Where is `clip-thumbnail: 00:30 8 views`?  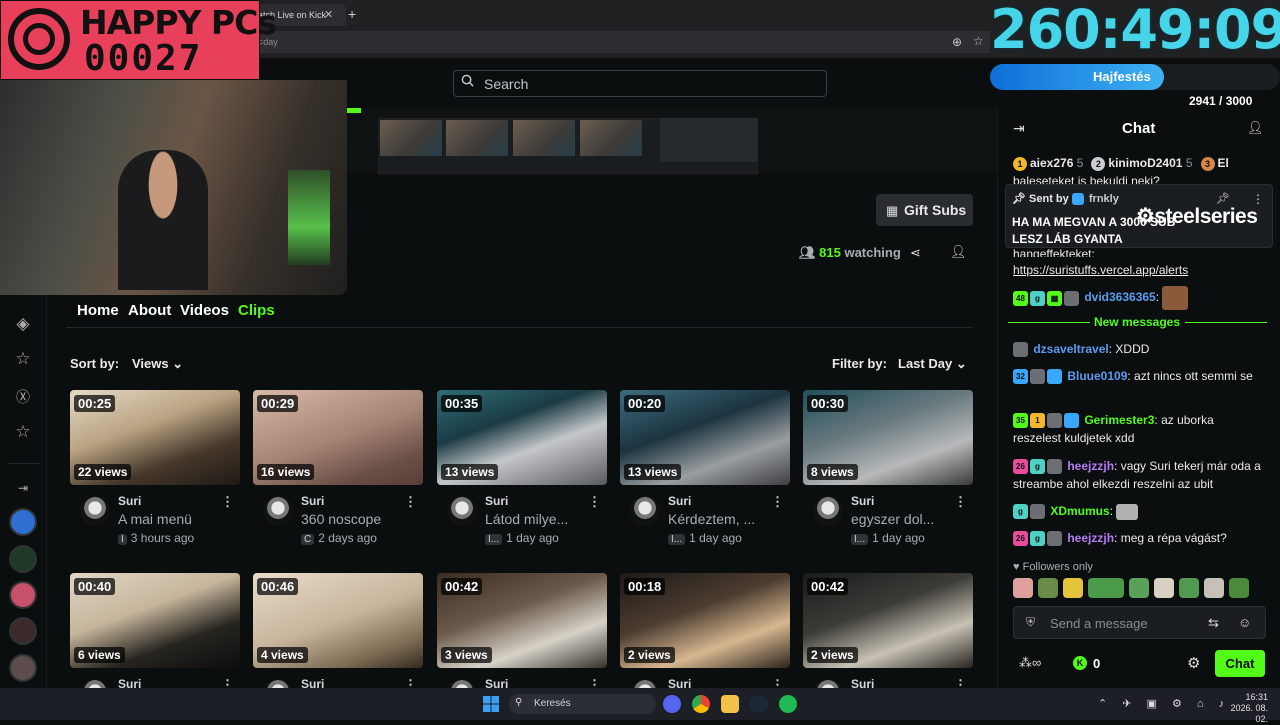
clip-thumbnail: 00:30 8 views is located at coordinates (888, 437).